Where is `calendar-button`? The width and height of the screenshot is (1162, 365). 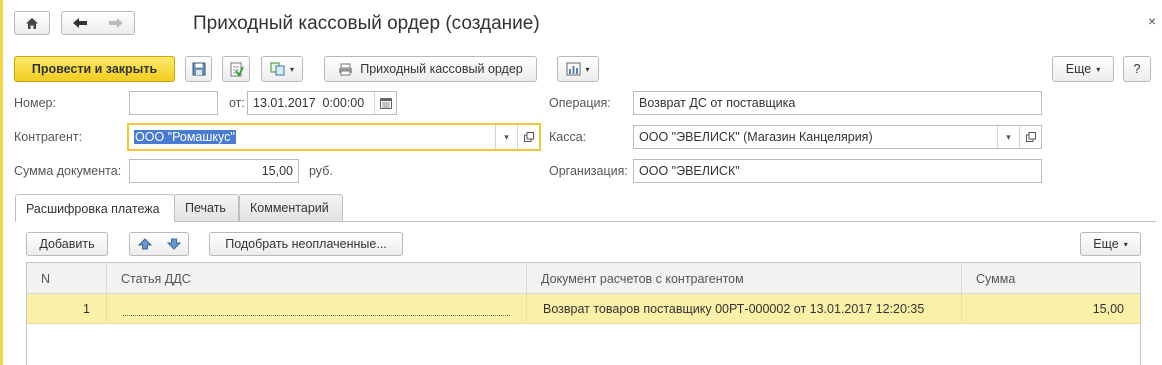
calendar-button is located at coordinates (385, 103).